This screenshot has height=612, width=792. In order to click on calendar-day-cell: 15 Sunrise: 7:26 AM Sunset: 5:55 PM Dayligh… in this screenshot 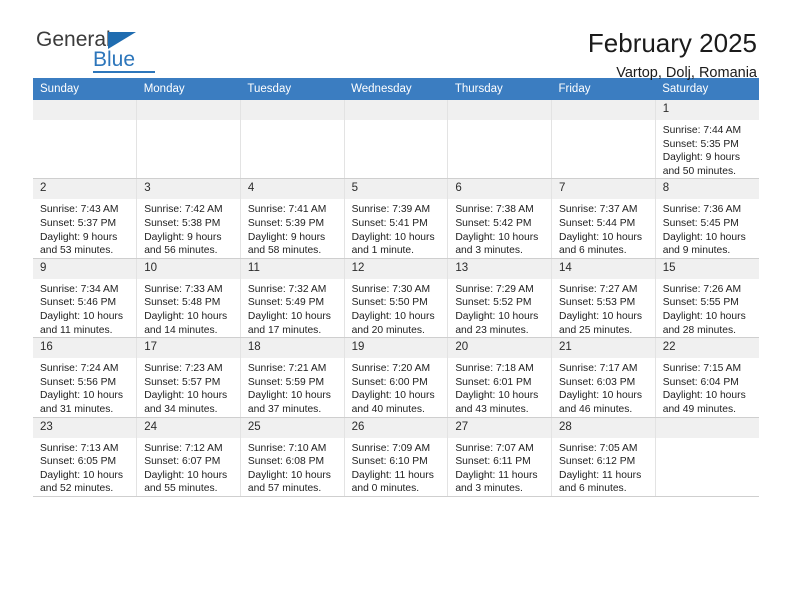, I will do `click(707, 298)`.